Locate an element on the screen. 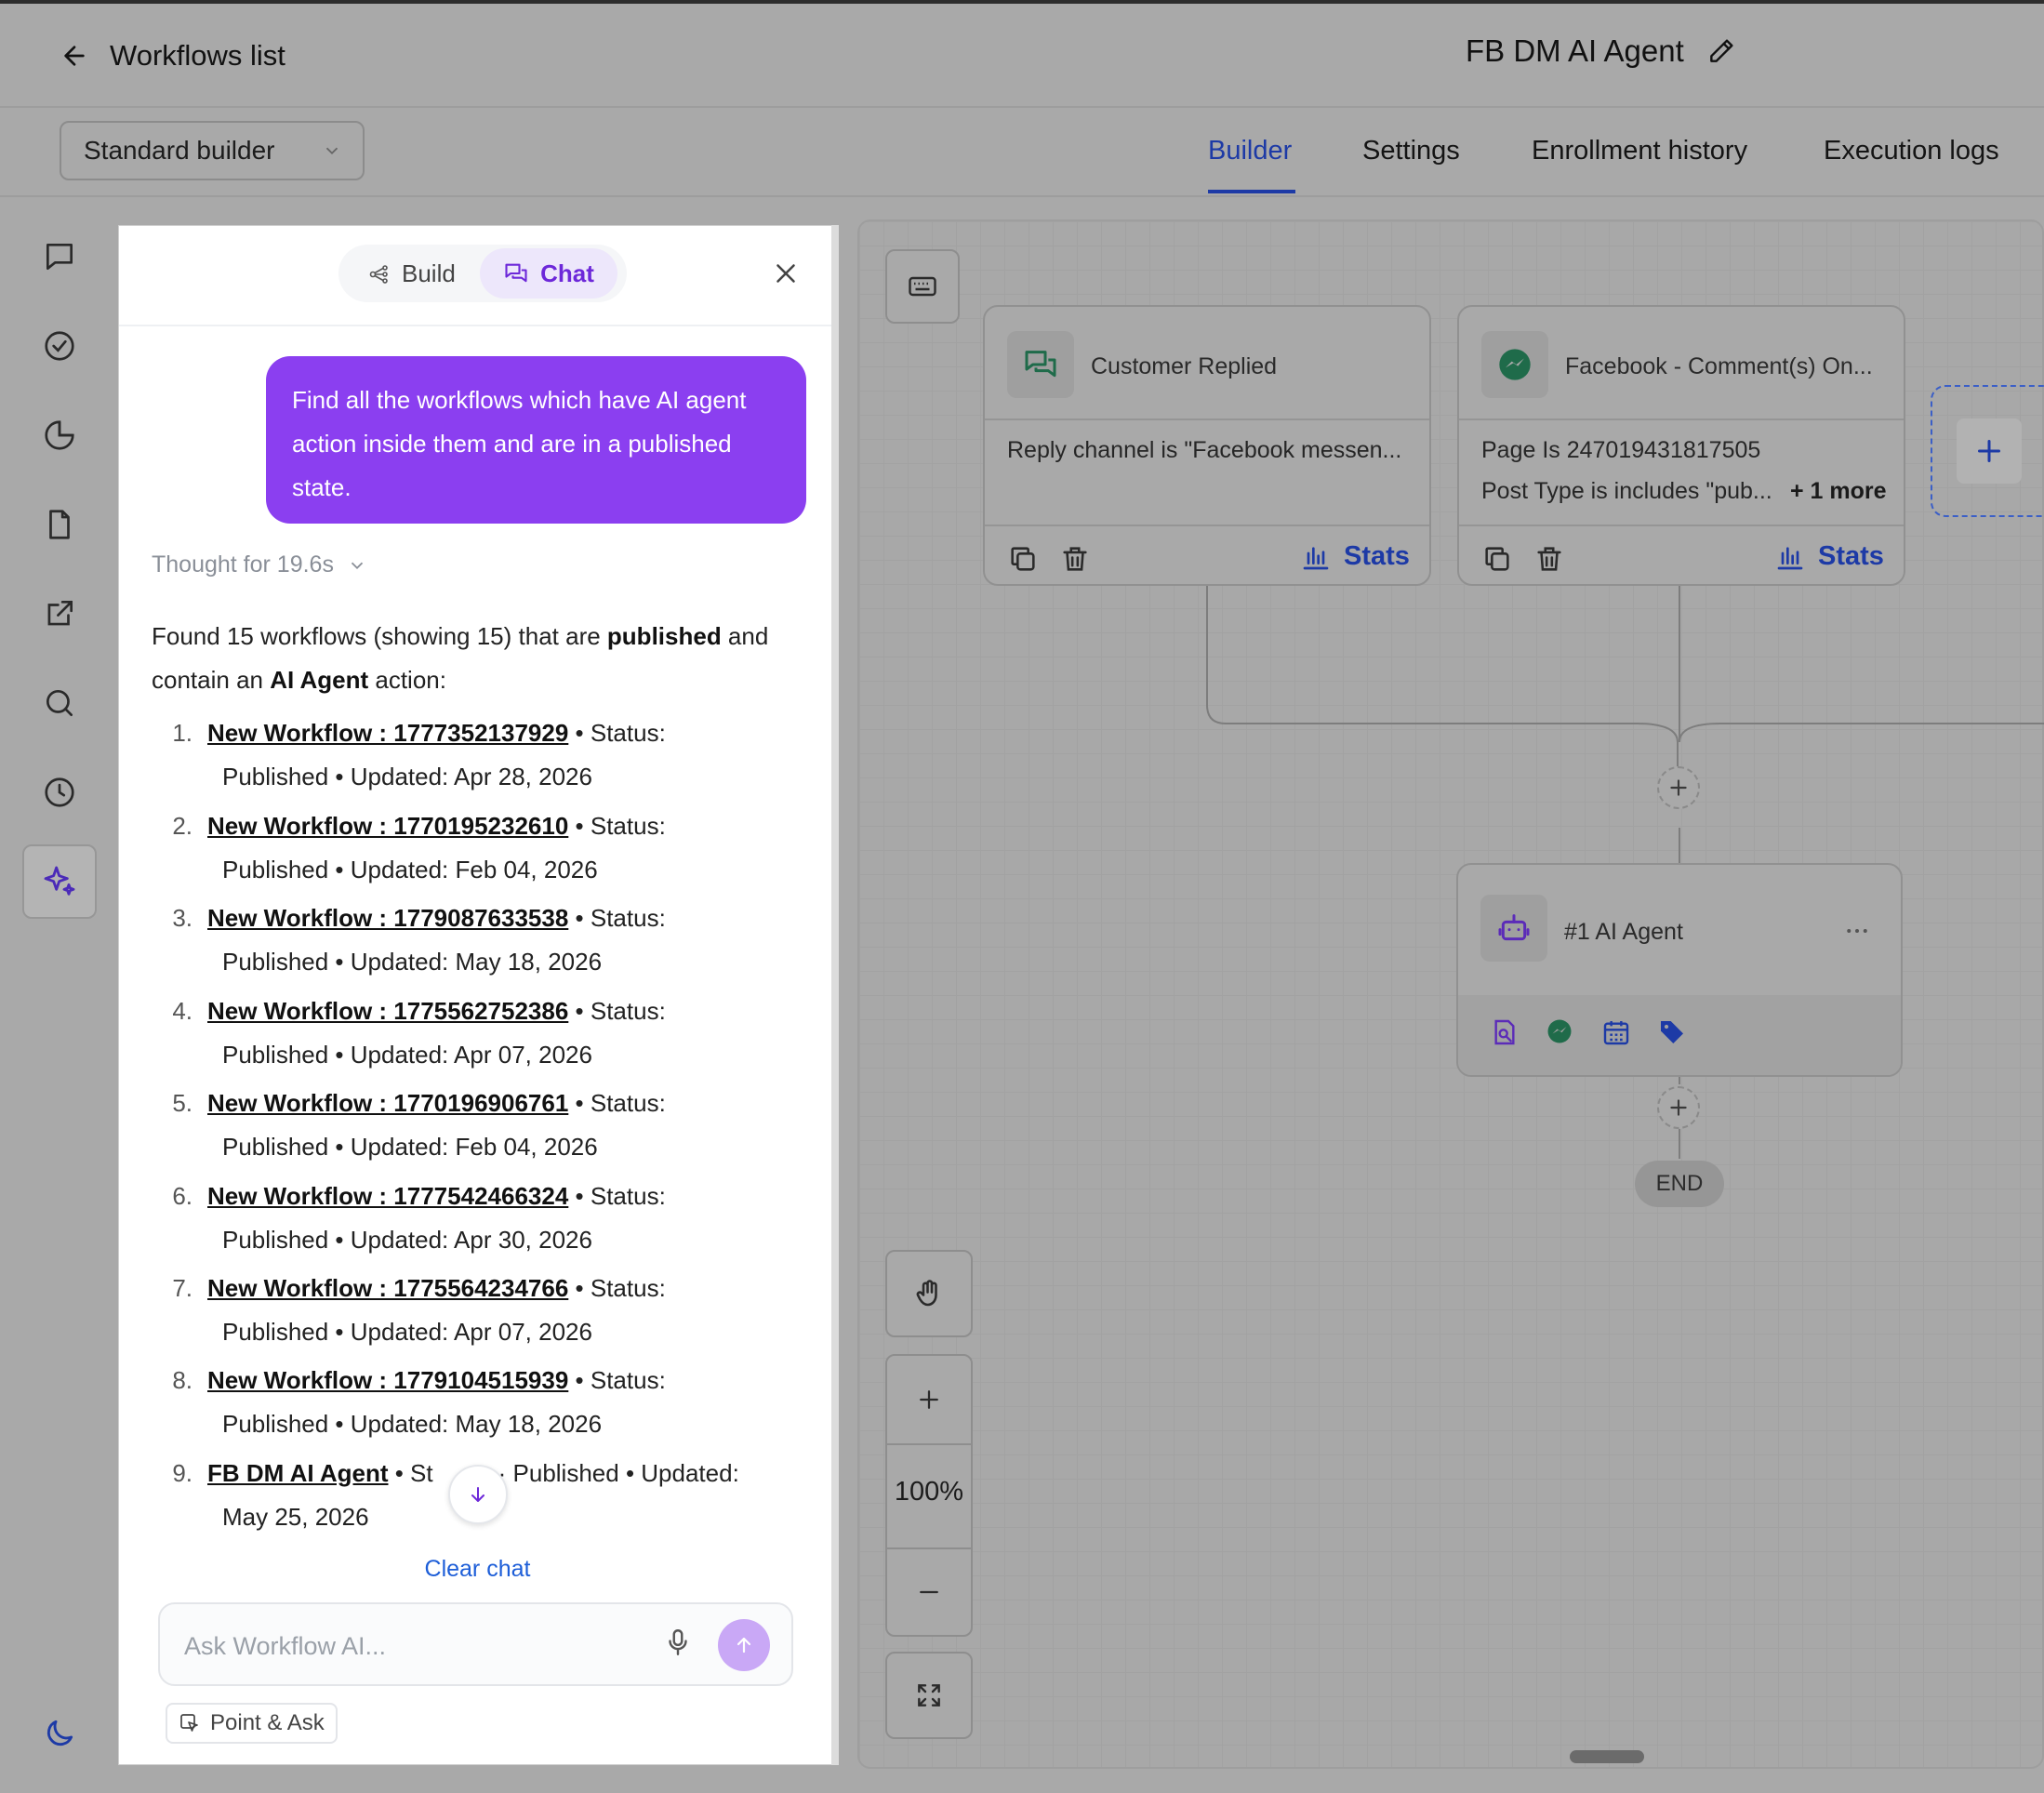 This screenshot has width=2044, height=1793. send-button is located at coordinates (744, 1645).